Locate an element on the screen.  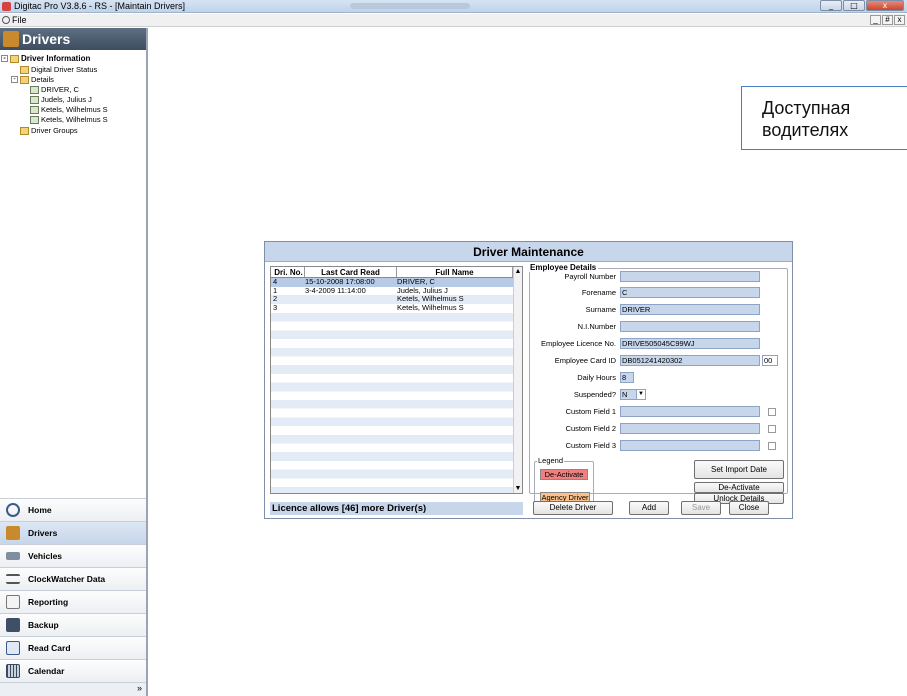
maximize-button: □ is located at coordinates (854, 5).